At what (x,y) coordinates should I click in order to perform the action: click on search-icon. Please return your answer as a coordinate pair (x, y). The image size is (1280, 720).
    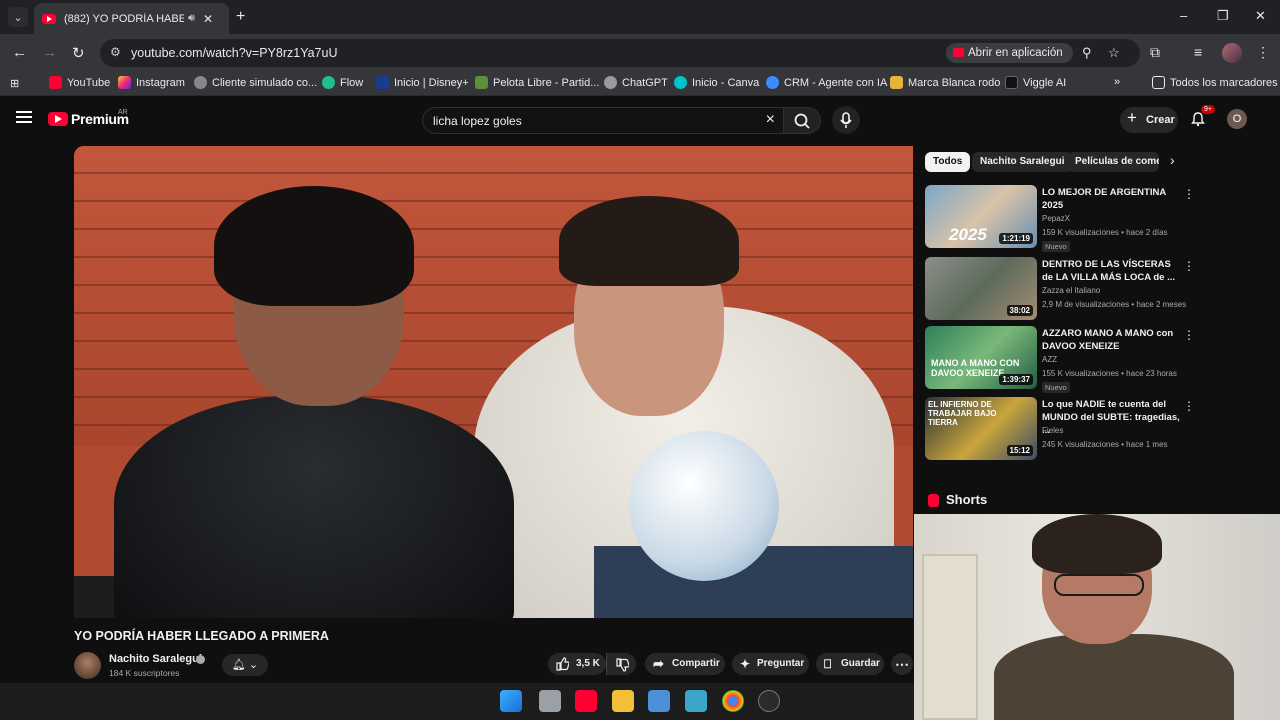
    Looking at the image, I should click on (802, 121).